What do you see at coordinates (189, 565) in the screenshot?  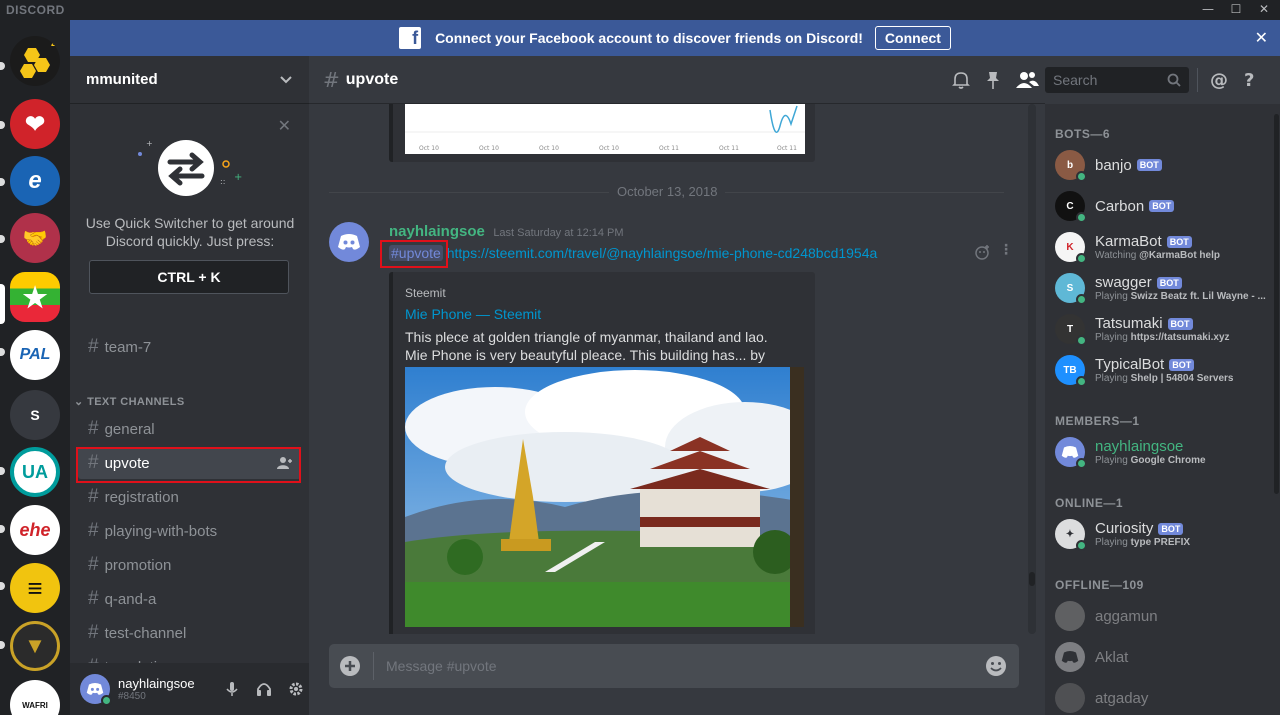 I see `channel-promotion: # promotion` at bounding box center [189, 565].